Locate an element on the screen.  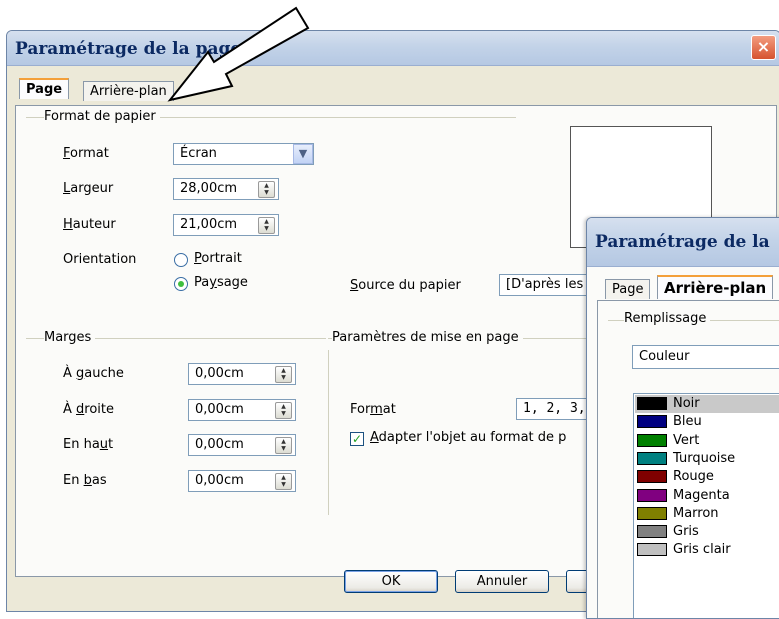
color-name: Turquoise is located at coordinates (704, 458).